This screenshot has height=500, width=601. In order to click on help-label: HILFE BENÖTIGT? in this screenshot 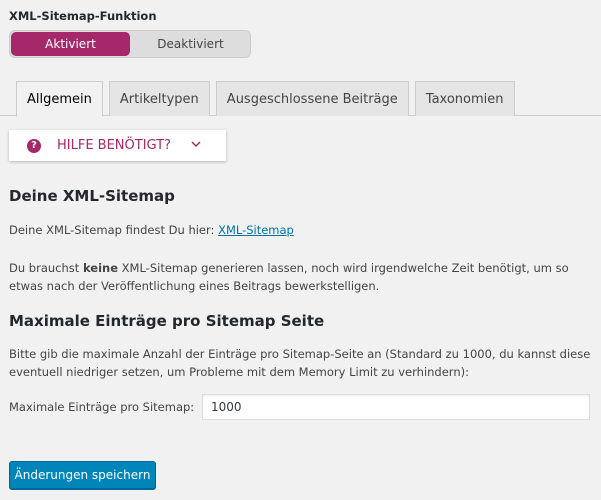, I will do `click(114, 145)`.